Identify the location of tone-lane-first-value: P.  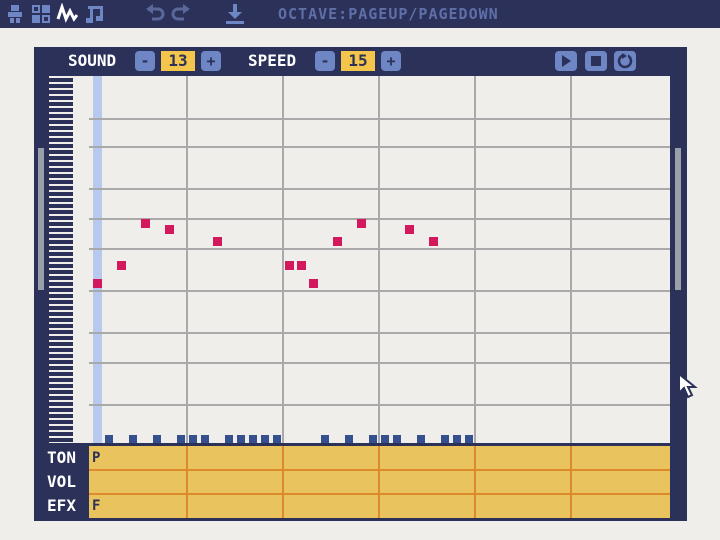
(96, 458).